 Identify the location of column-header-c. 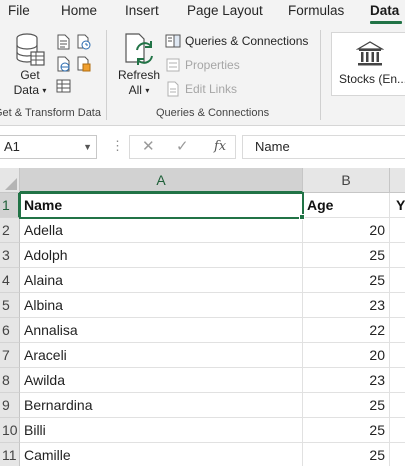
(397, 180).